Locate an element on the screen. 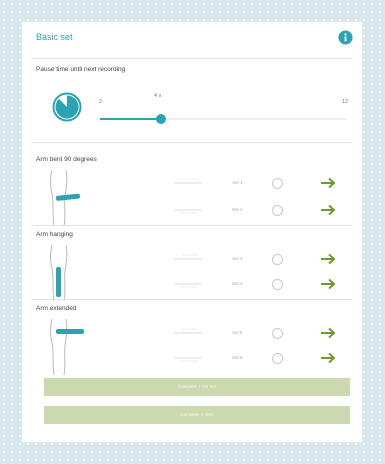 The width and height of the screenshot is (385, 464). pause-time-slider is located at coordinates (223, 119).